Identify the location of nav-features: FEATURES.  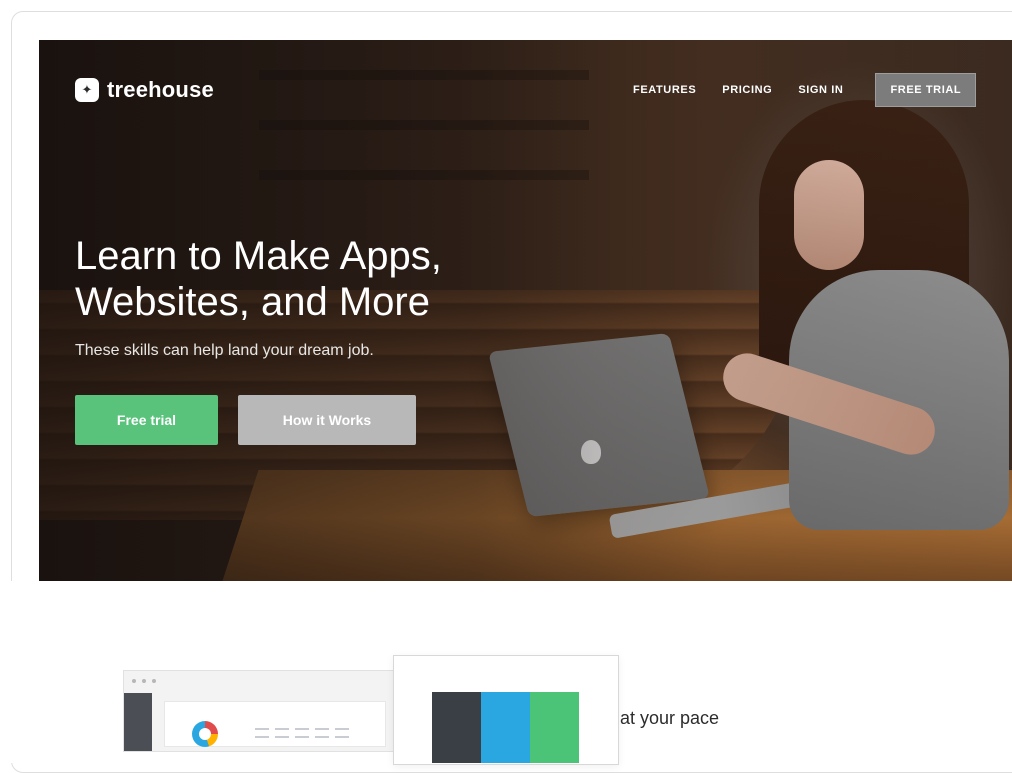
(664, 90).